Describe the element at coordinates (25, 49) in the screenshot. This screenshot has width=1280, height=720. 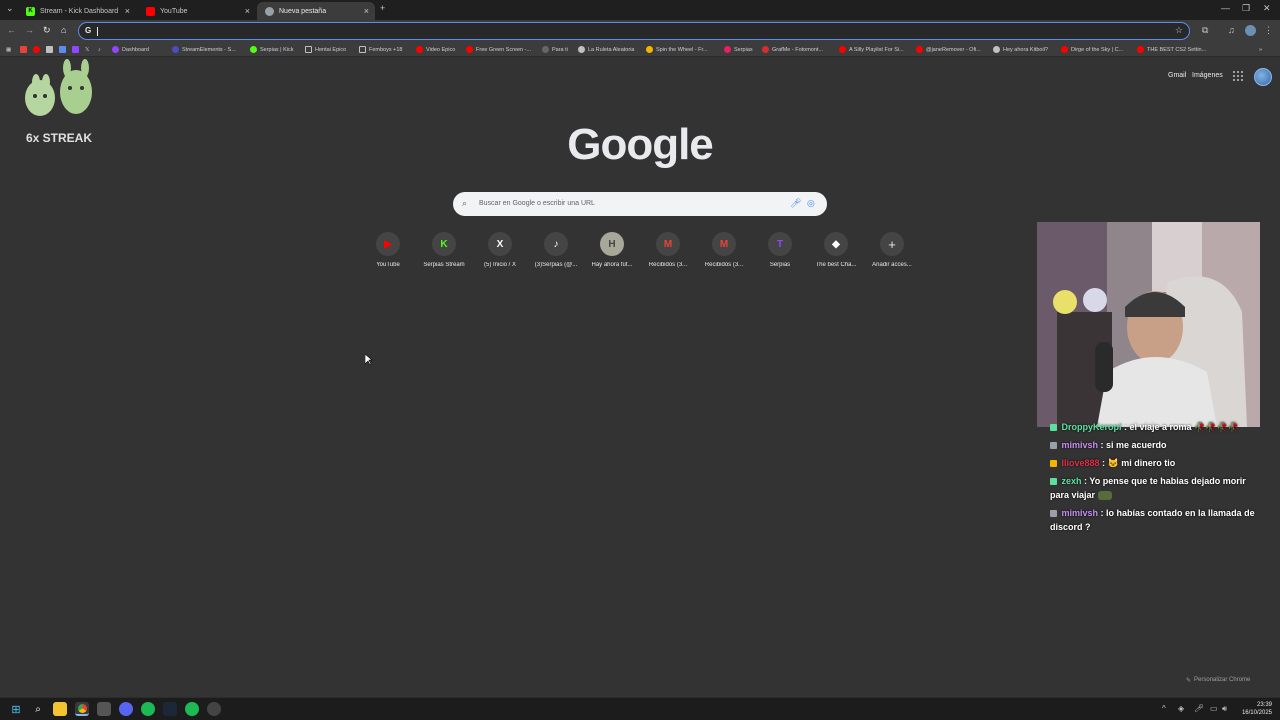
I see `bookmark-gmail-icon` at that location.